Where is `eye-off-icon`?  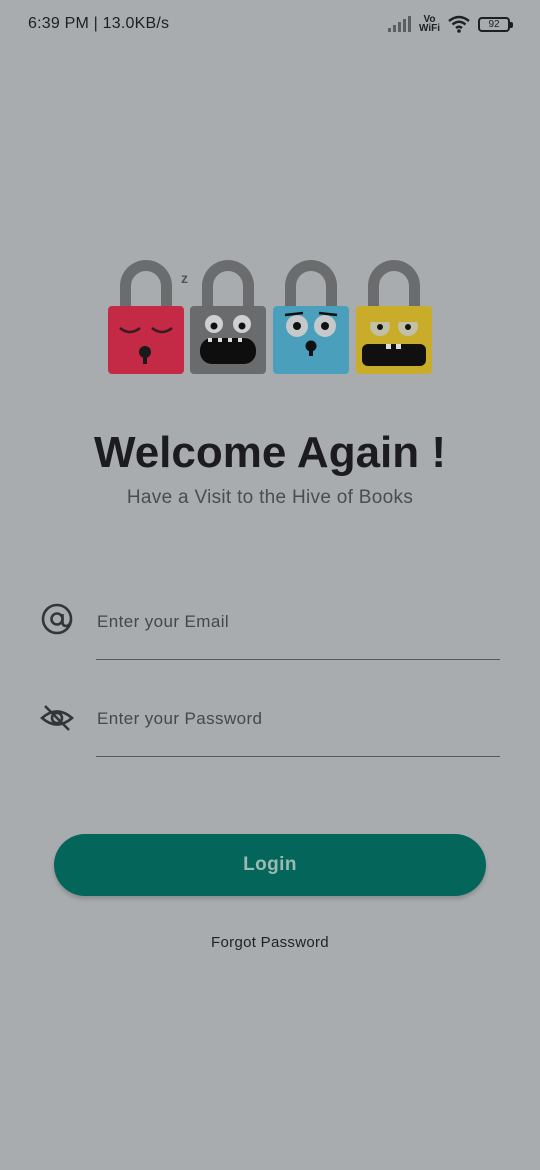 eye-off-icon is located at coordinates (57, 718).